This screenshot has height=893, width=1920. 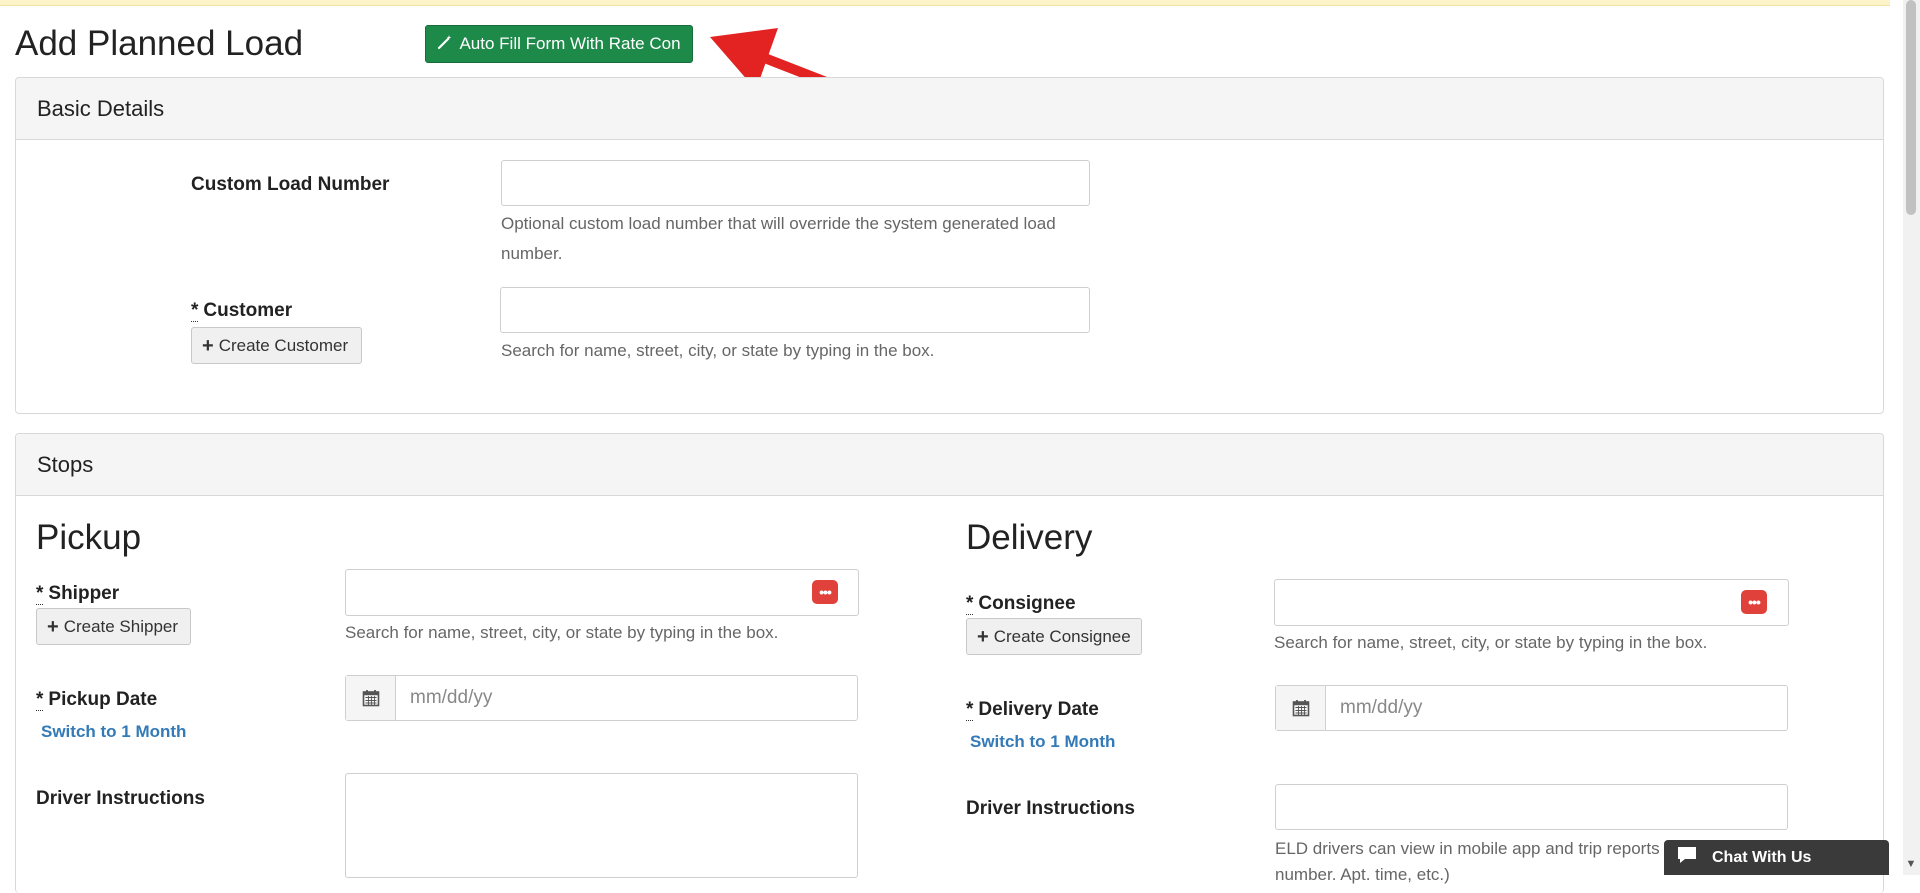 I want to click on pickup-title: Pickup, so click(x=89, y=537).